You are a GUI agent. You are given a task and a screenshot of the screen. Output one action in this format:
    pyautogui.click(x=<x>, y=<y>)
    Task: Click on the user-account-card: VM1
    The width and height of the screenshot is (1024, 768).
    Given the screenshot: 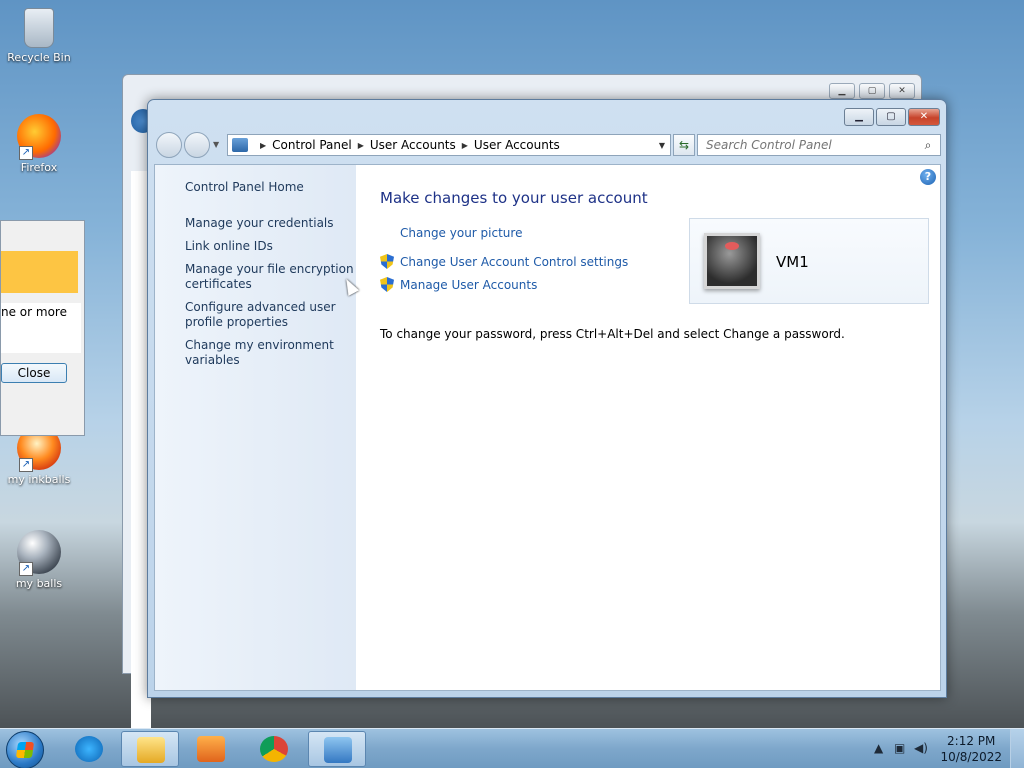 What is the action you would take?
    pyautogui.click(x=809, y=261)
    